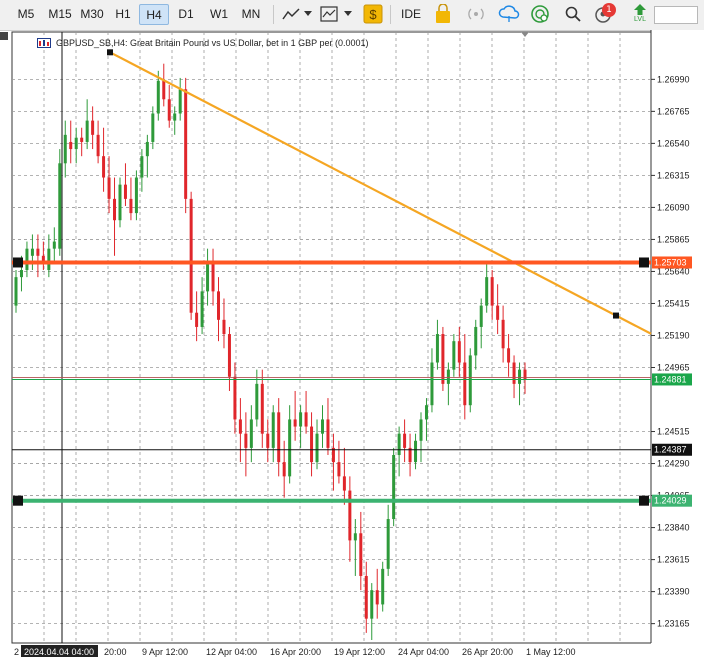 The height and width of the screenshot is (669, 704). I want to click on price-tick-label: 1.23390, so click(673, 592).